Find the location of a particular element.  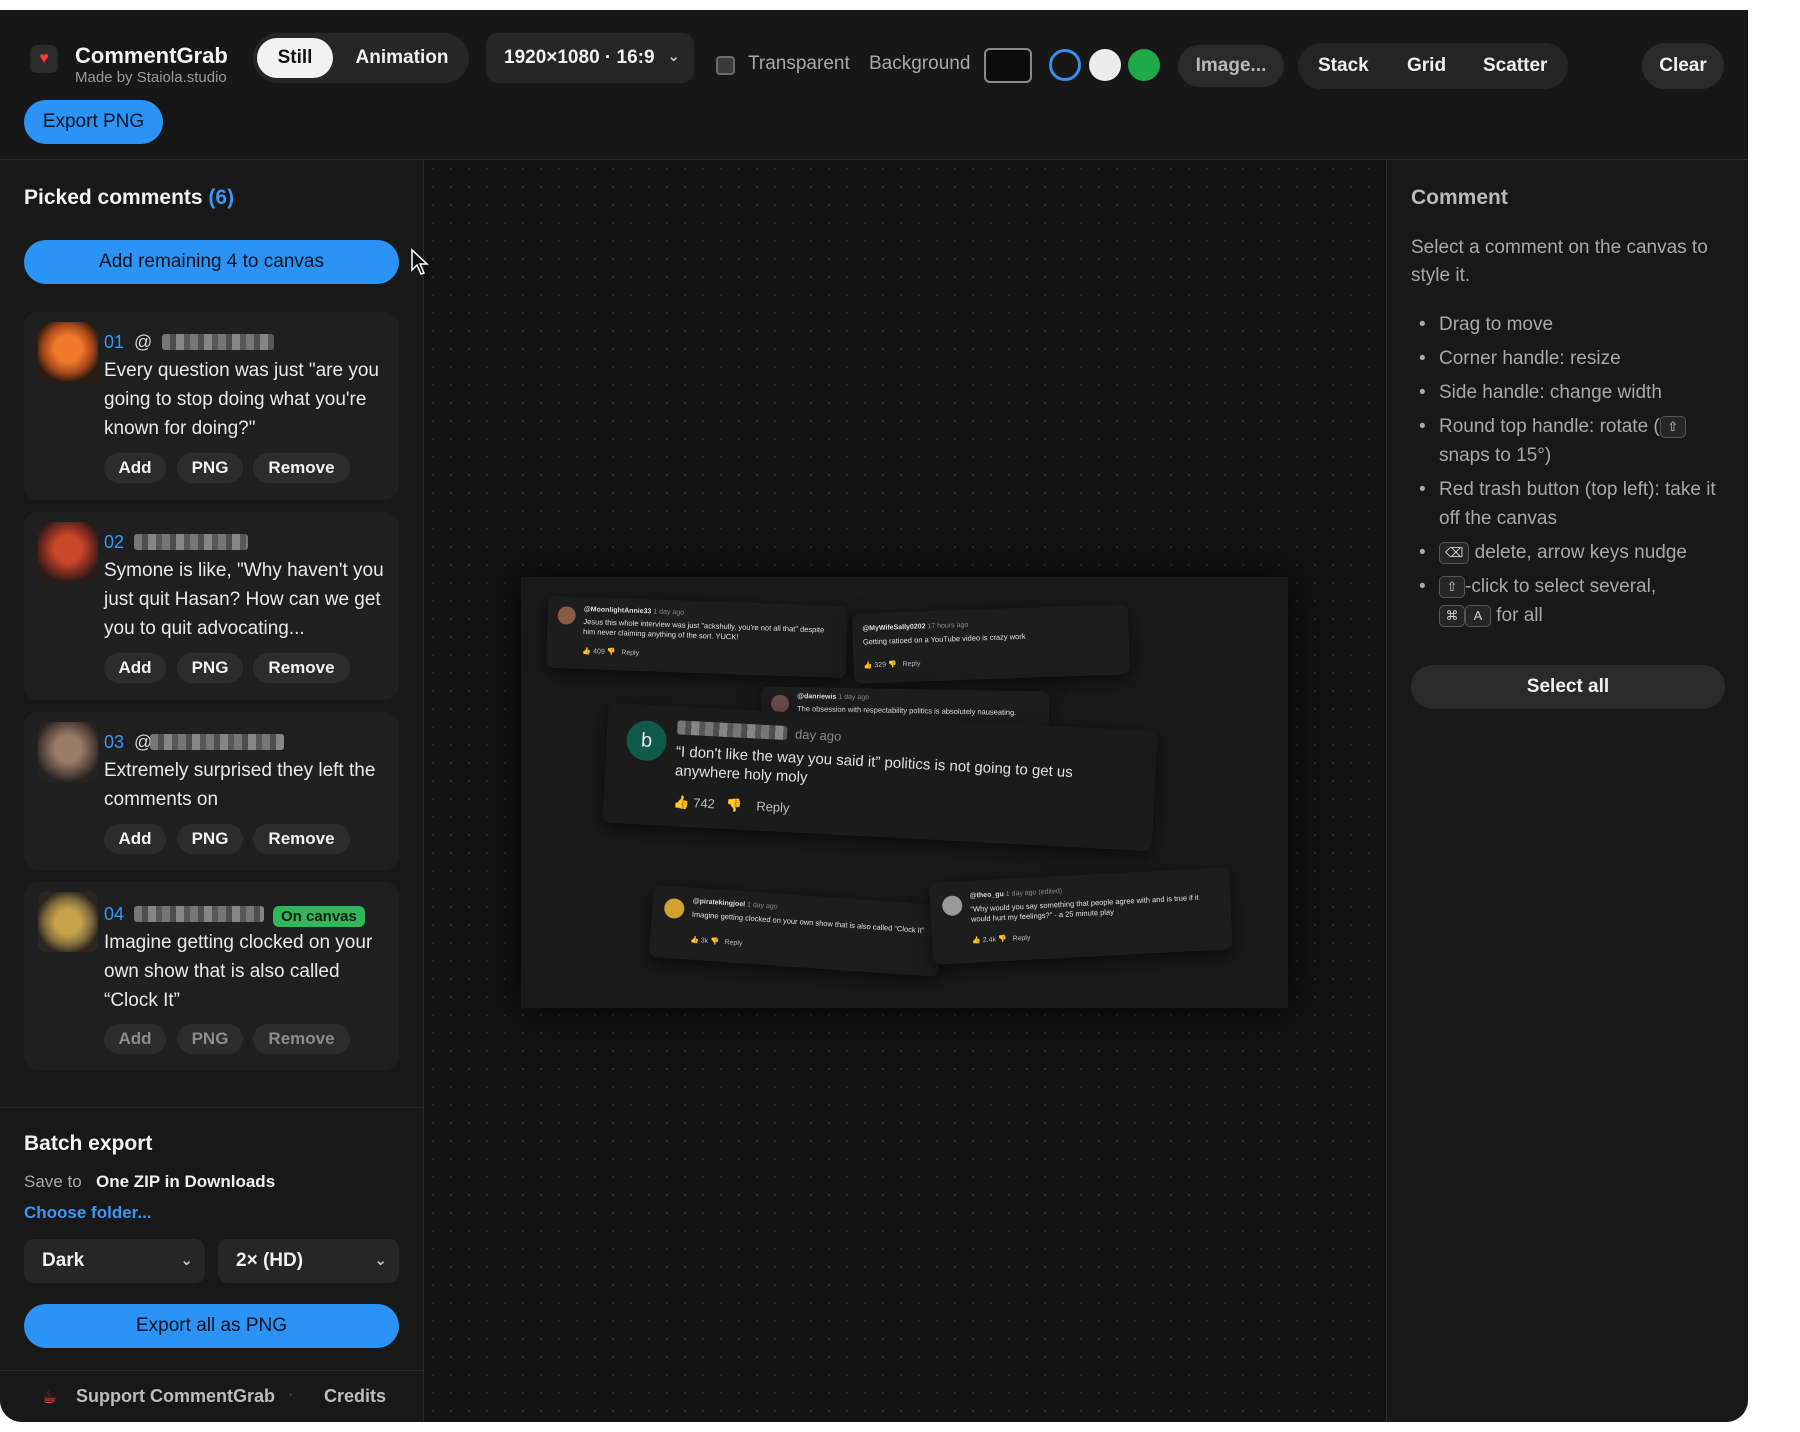

layout-scatter-button: Scatter is located at coordinates (1515, 66).